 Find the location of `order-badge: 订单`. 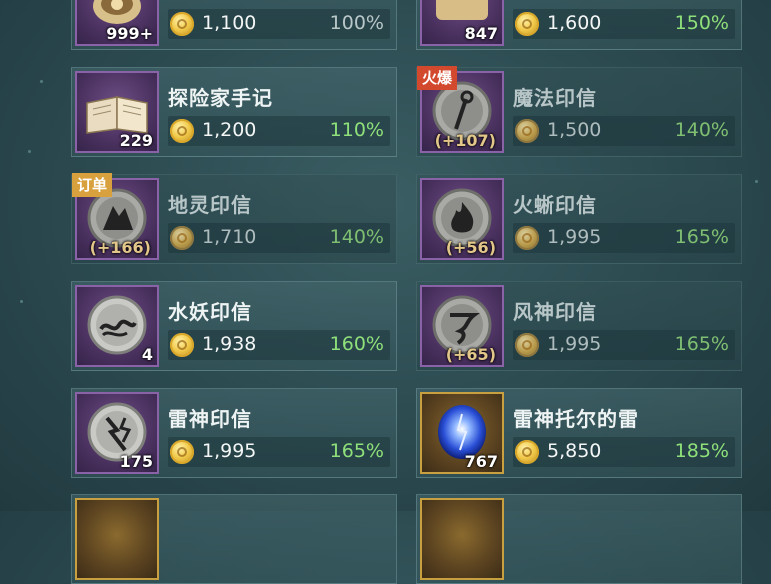

order-badge: 订单 is located at coordinates (92, 185).